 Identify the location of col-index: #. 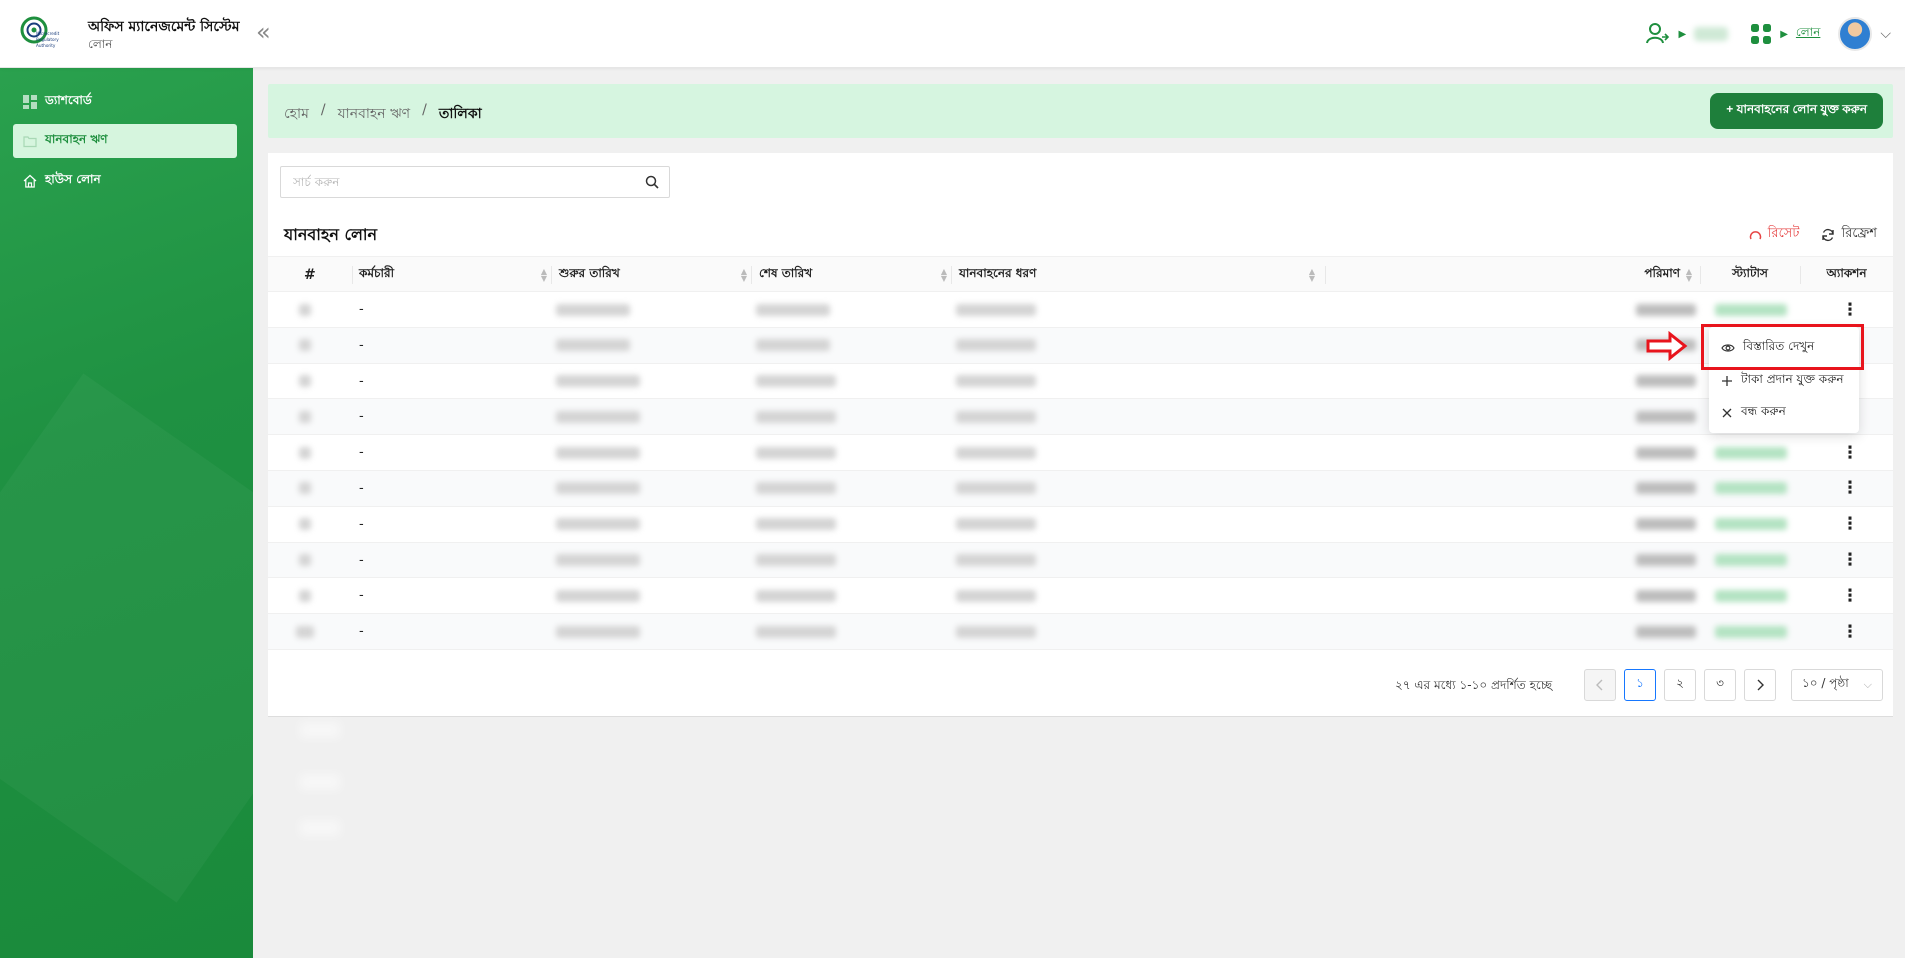
(310, 275).